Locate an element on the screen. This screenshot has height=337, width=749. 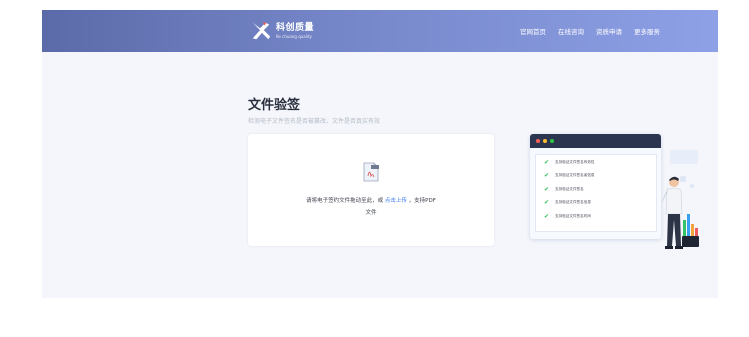
window-dot-red is located at coordinates (538, 141).